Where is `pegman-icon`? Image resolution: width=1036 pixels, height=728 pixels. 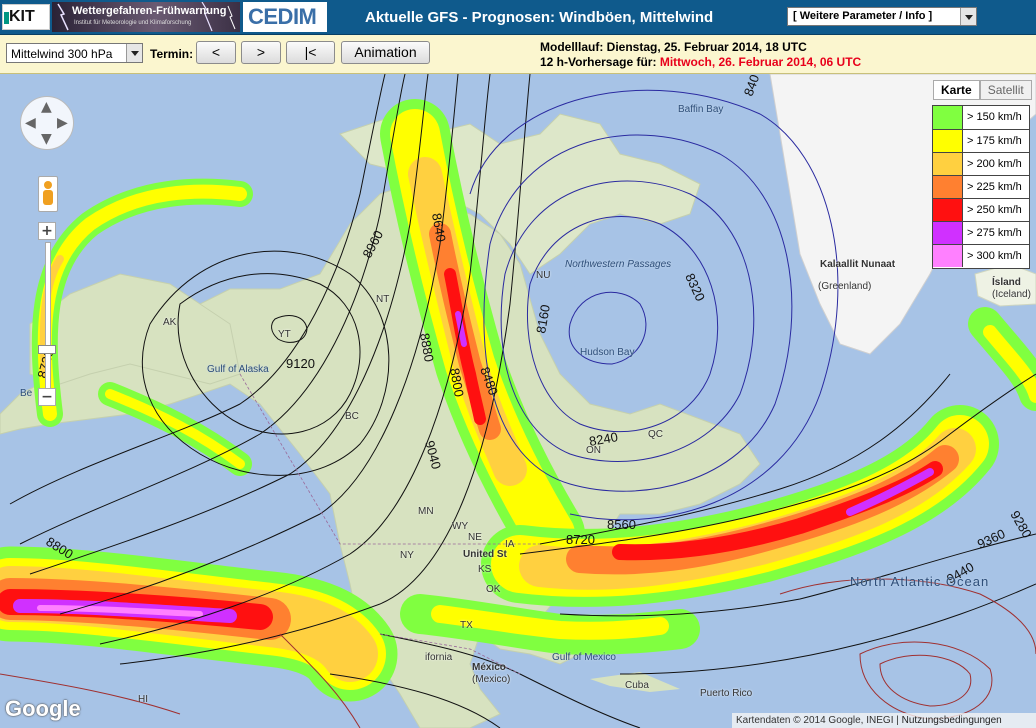
pegman-icon is located at coordinates (48, 194).